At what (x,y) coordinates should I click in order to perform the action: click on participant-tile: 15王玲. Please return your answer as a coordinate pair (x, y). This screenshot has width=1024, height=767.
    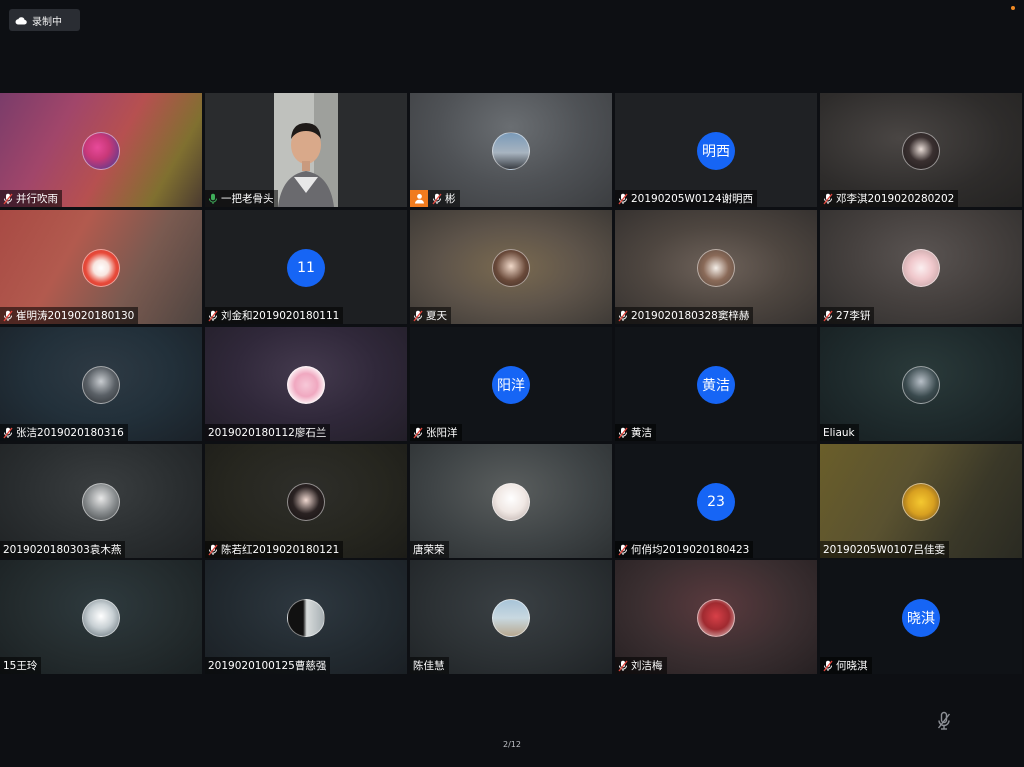
    Looking at the image, I should click on (101, 617).